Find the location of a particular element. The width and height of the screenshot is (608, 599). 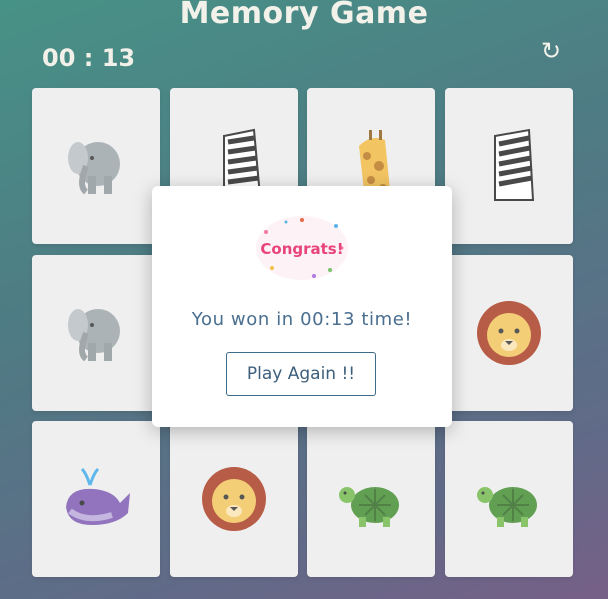

win-message: You won in 00:13 time! is located at coordinates (302, 319).